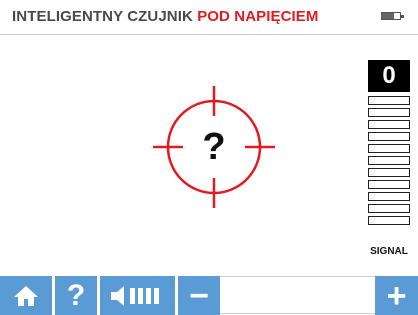  What do you see at coordinates (389, 251) in the screenshot?
I see `signal-label: SIGNAL` at bounding box center [389, 251].